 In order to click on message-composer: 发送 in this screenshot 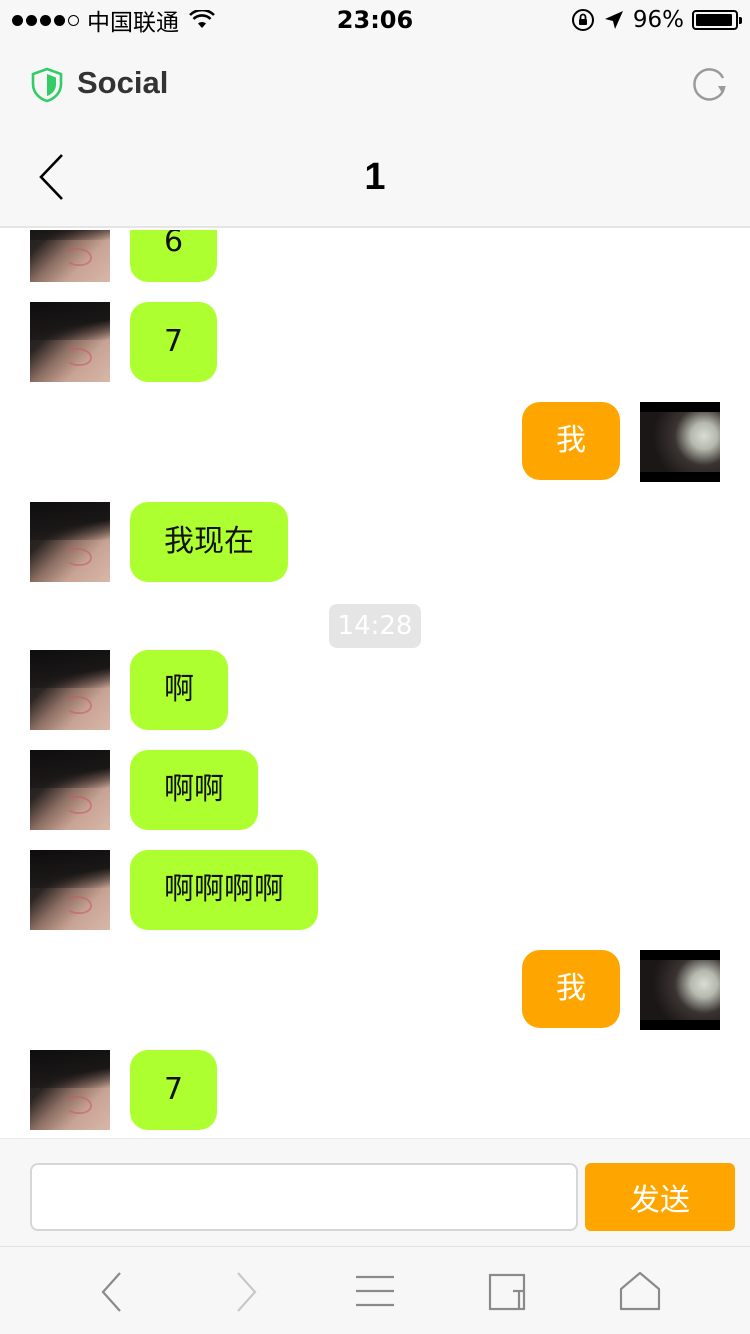, I will do `click(375, 1192)`.